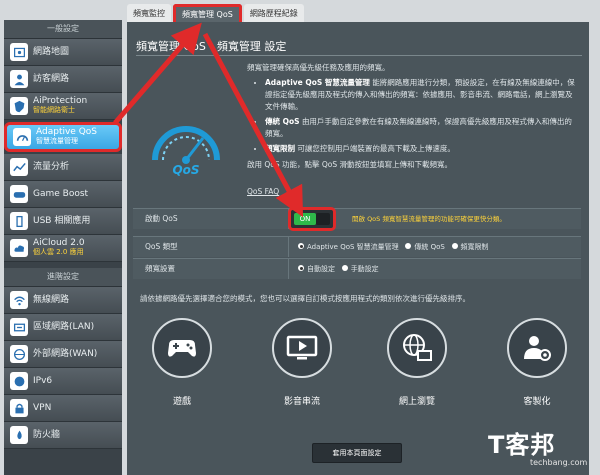 Image resolution: width=600 pixels, height=475 pixels. Describe the element at coordinates (353, 247) in the screenshot. I see `radio-label: Adaptive QoS 智慧流量管理` at that location.